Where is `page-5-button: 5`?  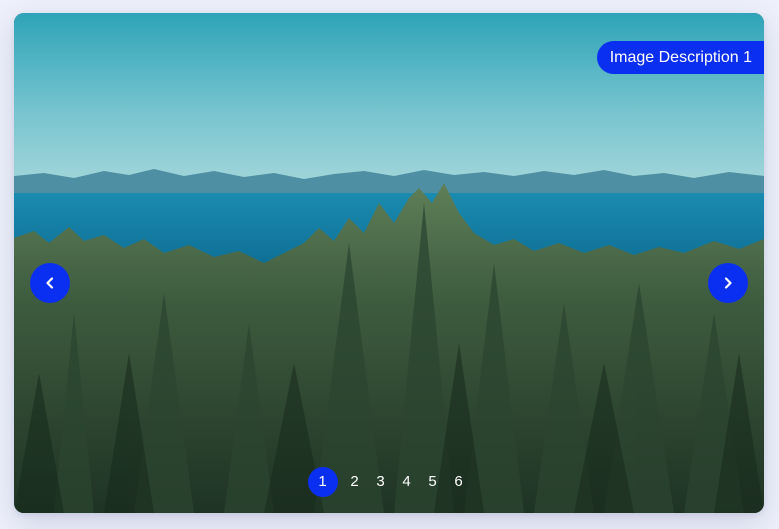 page-5-button: 5 is located at coordinates (433, 482).